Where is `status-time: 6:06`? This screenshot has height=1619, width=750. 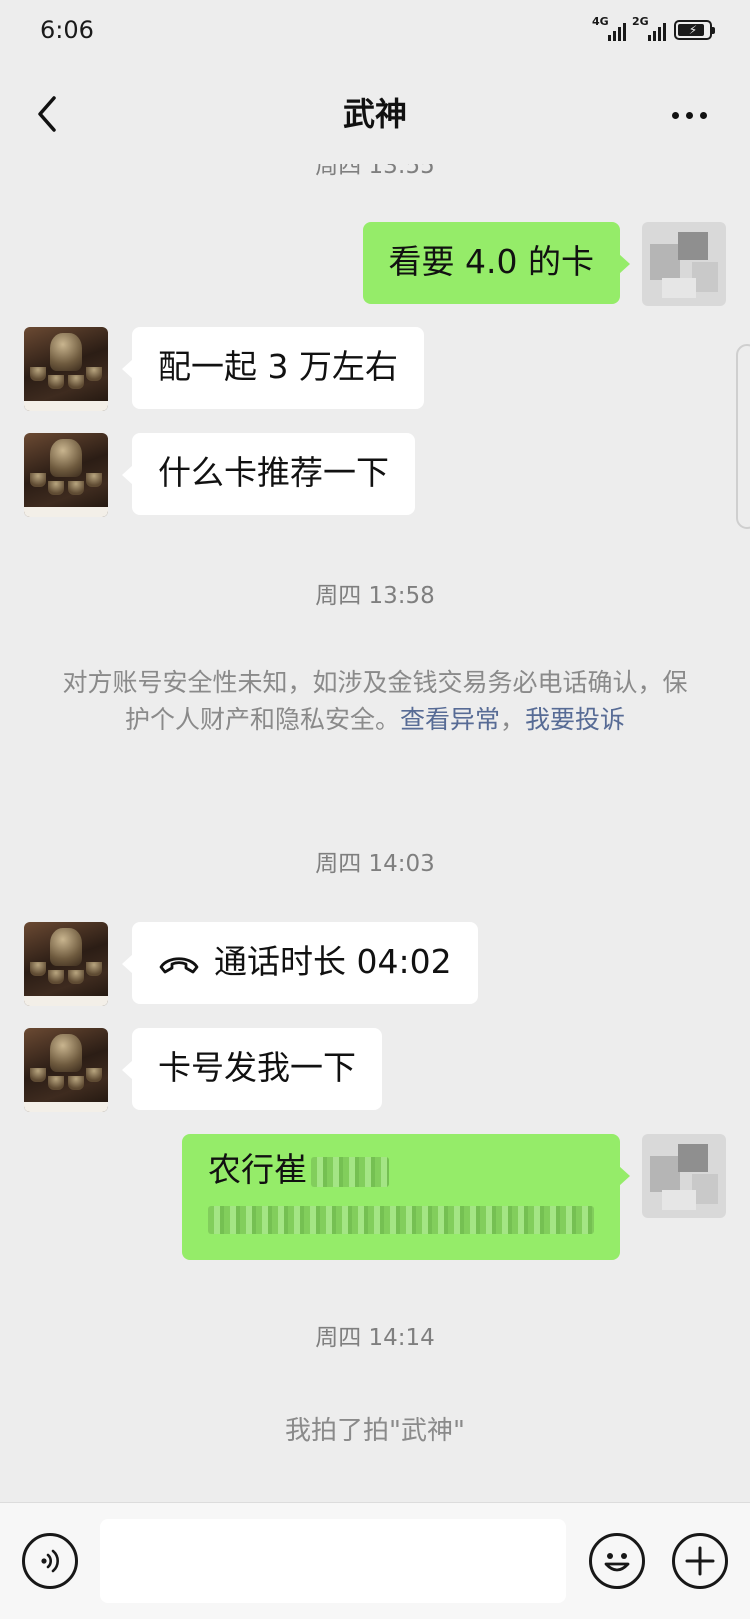
status-time: 6:06 is located at coordinates (67, 30).